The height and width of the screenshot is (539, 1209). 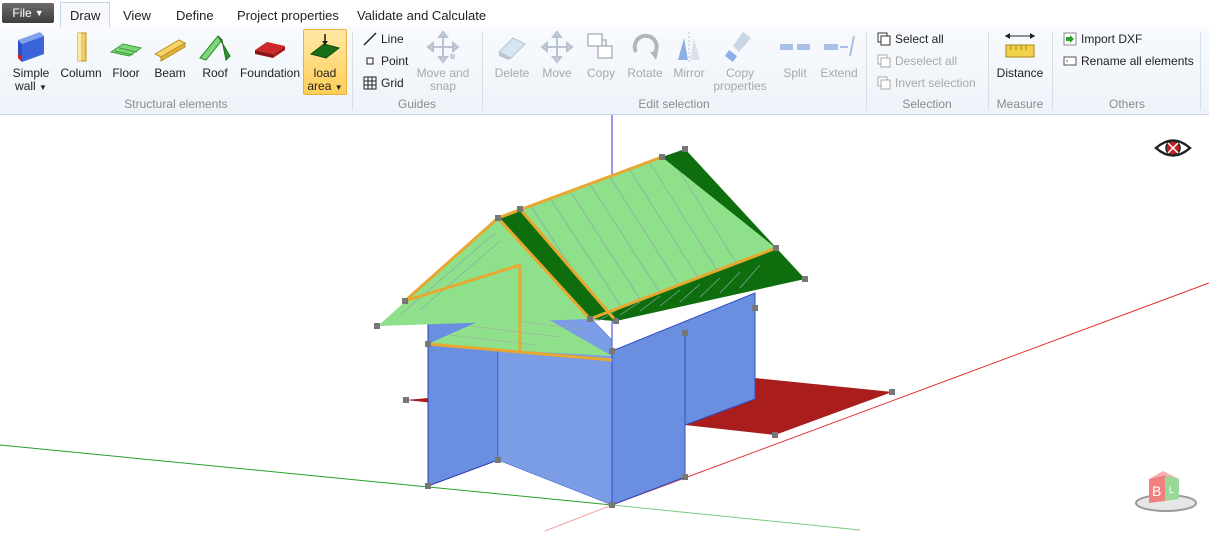 I want to click on floor-button: Floor, so click(x=126, y=55).